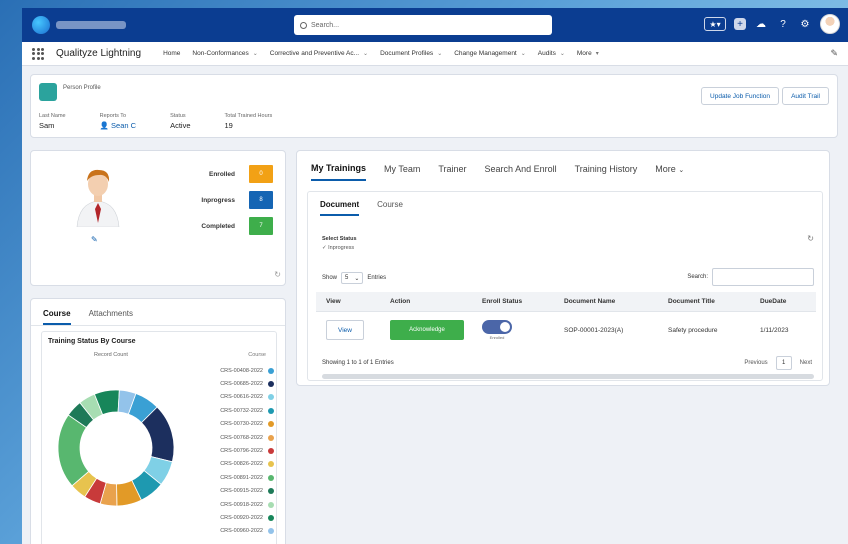 The image size is (848, 544). I want to click on table-search: Search:, so click(750, 277).